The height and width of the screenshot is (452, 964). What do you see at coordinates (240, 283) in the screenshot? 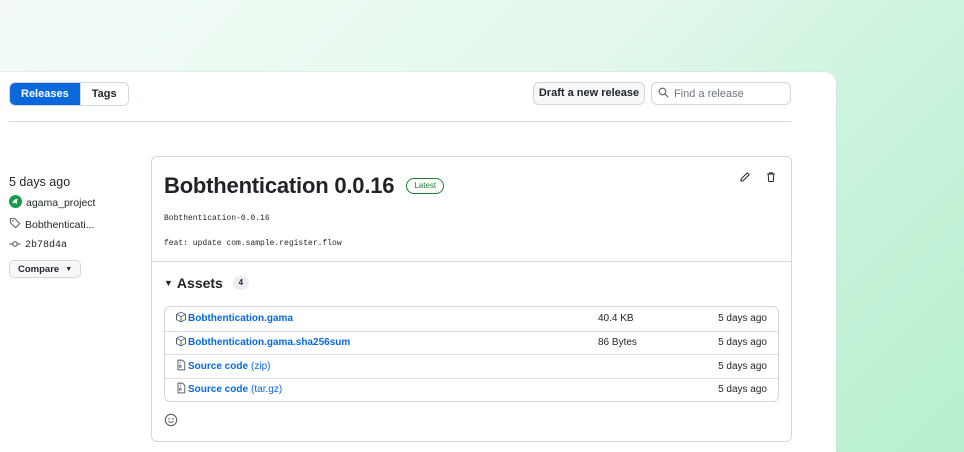
I see `assets-count: 4` at bounding box center [240, 283].